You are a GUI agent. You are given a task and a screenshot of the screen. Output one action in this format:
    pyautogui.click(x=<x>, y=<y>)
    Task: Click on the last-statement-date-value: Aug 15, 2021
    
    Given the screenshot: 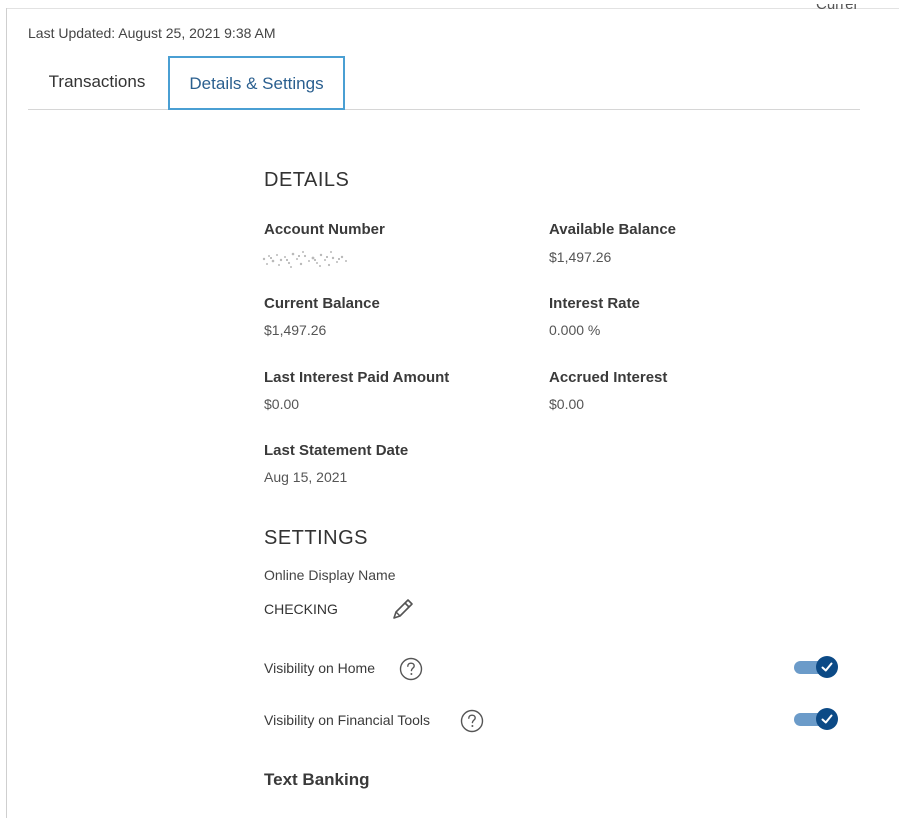 What is the action you would take?
    pyautogui.click(x=306, y=477)
    